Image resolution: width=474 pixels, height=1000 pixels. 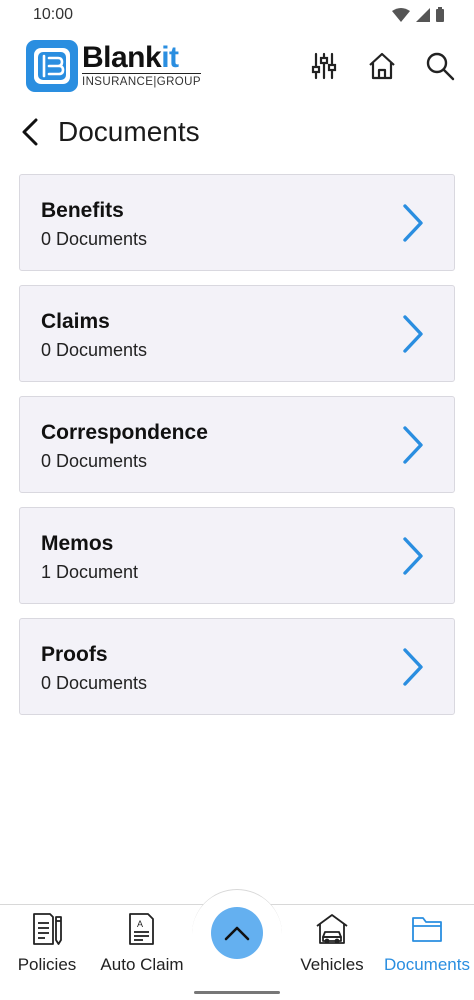 I want to click on nav-item-policies: Policies, so click(x=47, y=943).